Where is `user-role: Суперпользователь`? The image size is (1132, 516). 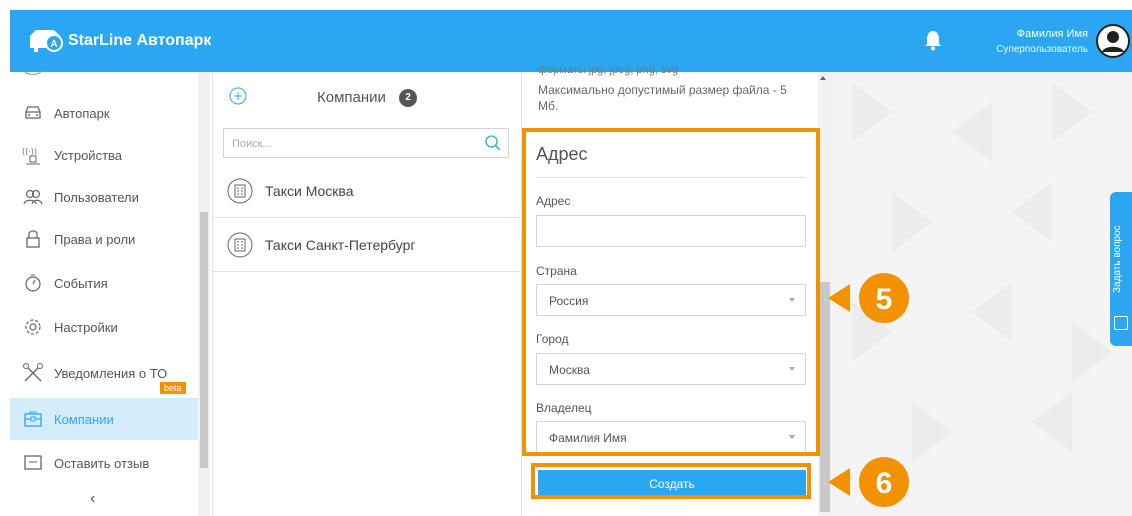 user-role: Суперпользователь is located at coordinates (1042, 49).